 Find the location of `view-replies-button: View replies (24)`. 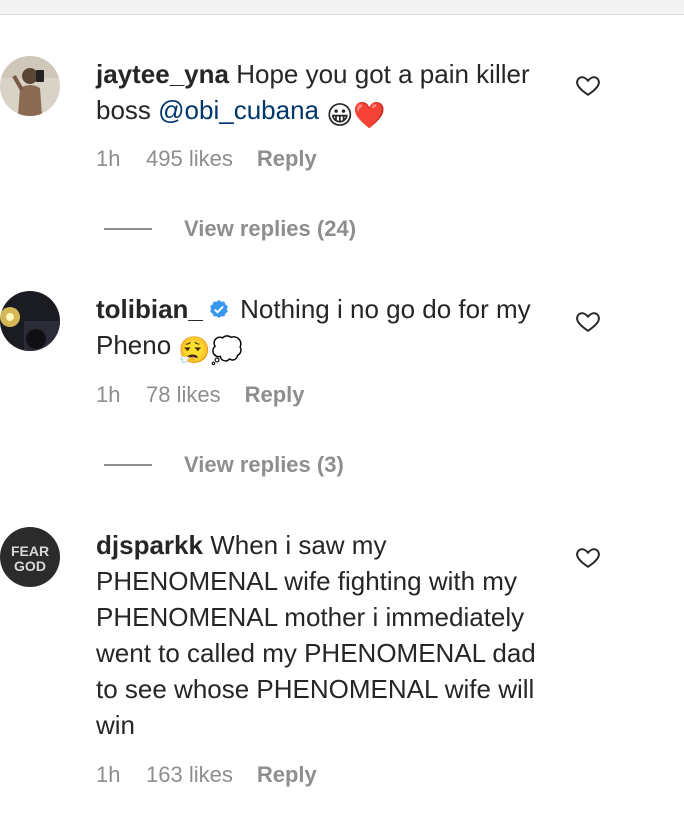

view-replies-button: View replies (24) is located at coordinates (230, 229).